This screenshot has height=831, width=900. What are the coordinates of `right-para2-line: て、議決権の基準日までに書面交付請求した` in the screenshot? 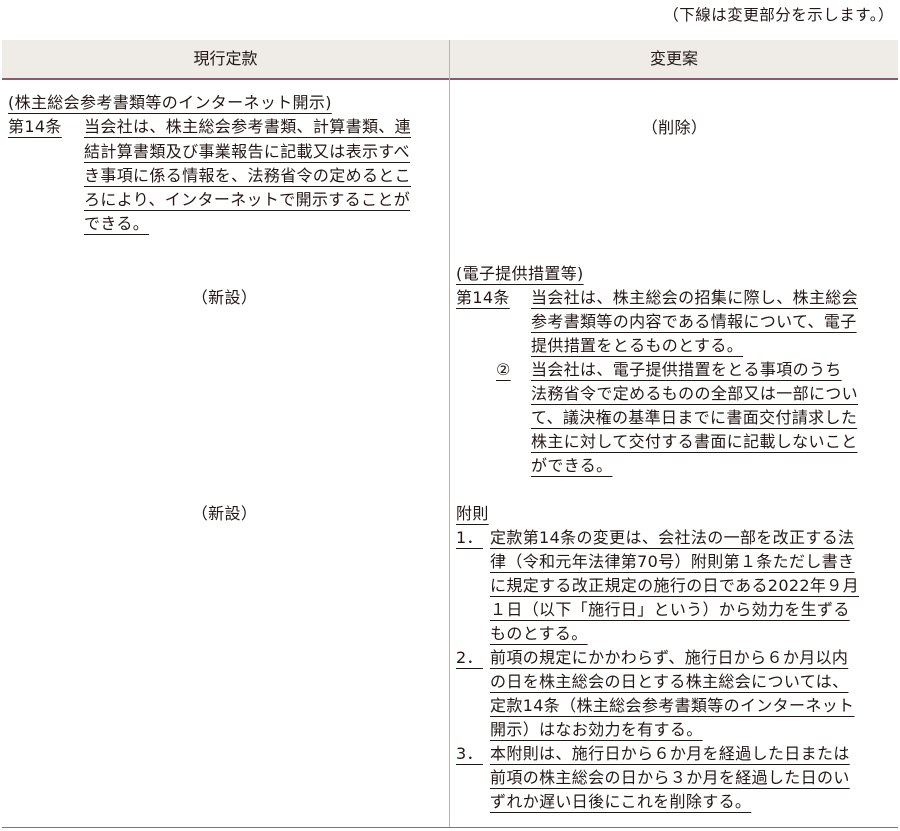 It's located at (694, 417).